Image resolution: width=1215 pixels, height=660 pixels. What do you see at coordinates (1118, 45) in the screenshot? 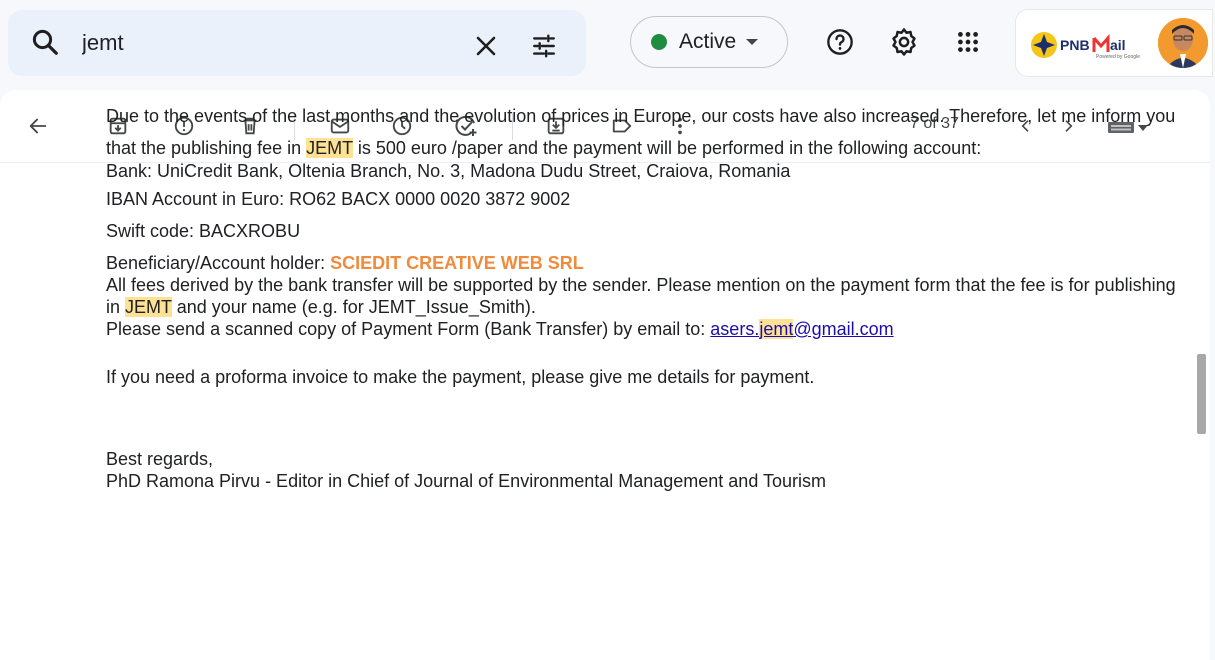
I see `svg-text: ail` at bounding box center [1118, 45].